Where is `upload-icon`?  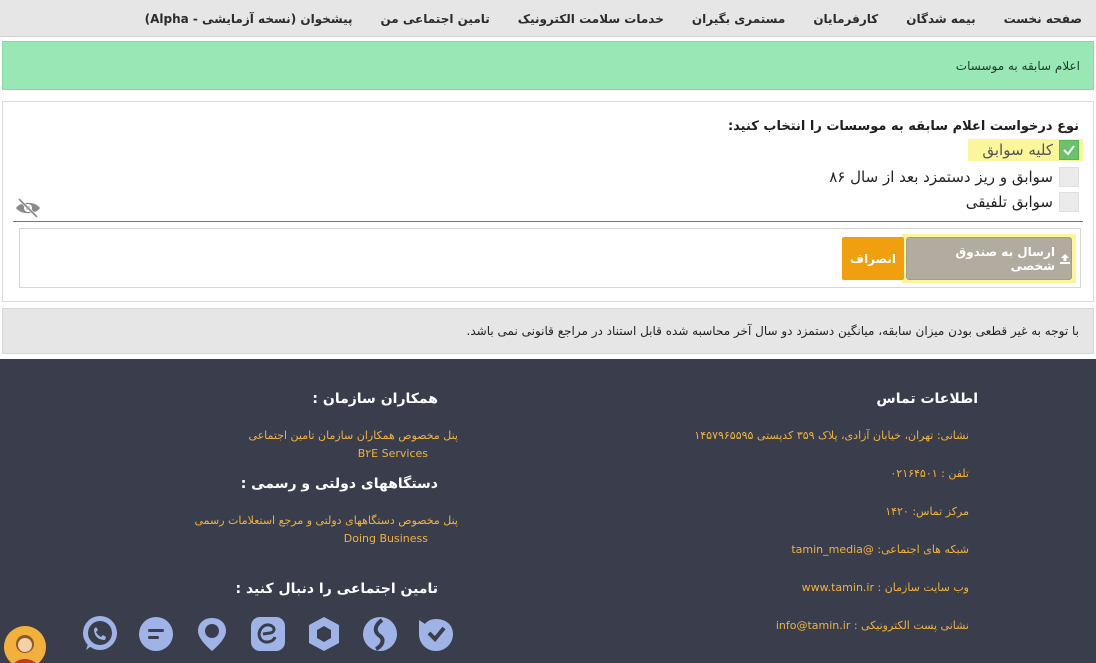
upload-icon is located at coordinates (1065, 258).